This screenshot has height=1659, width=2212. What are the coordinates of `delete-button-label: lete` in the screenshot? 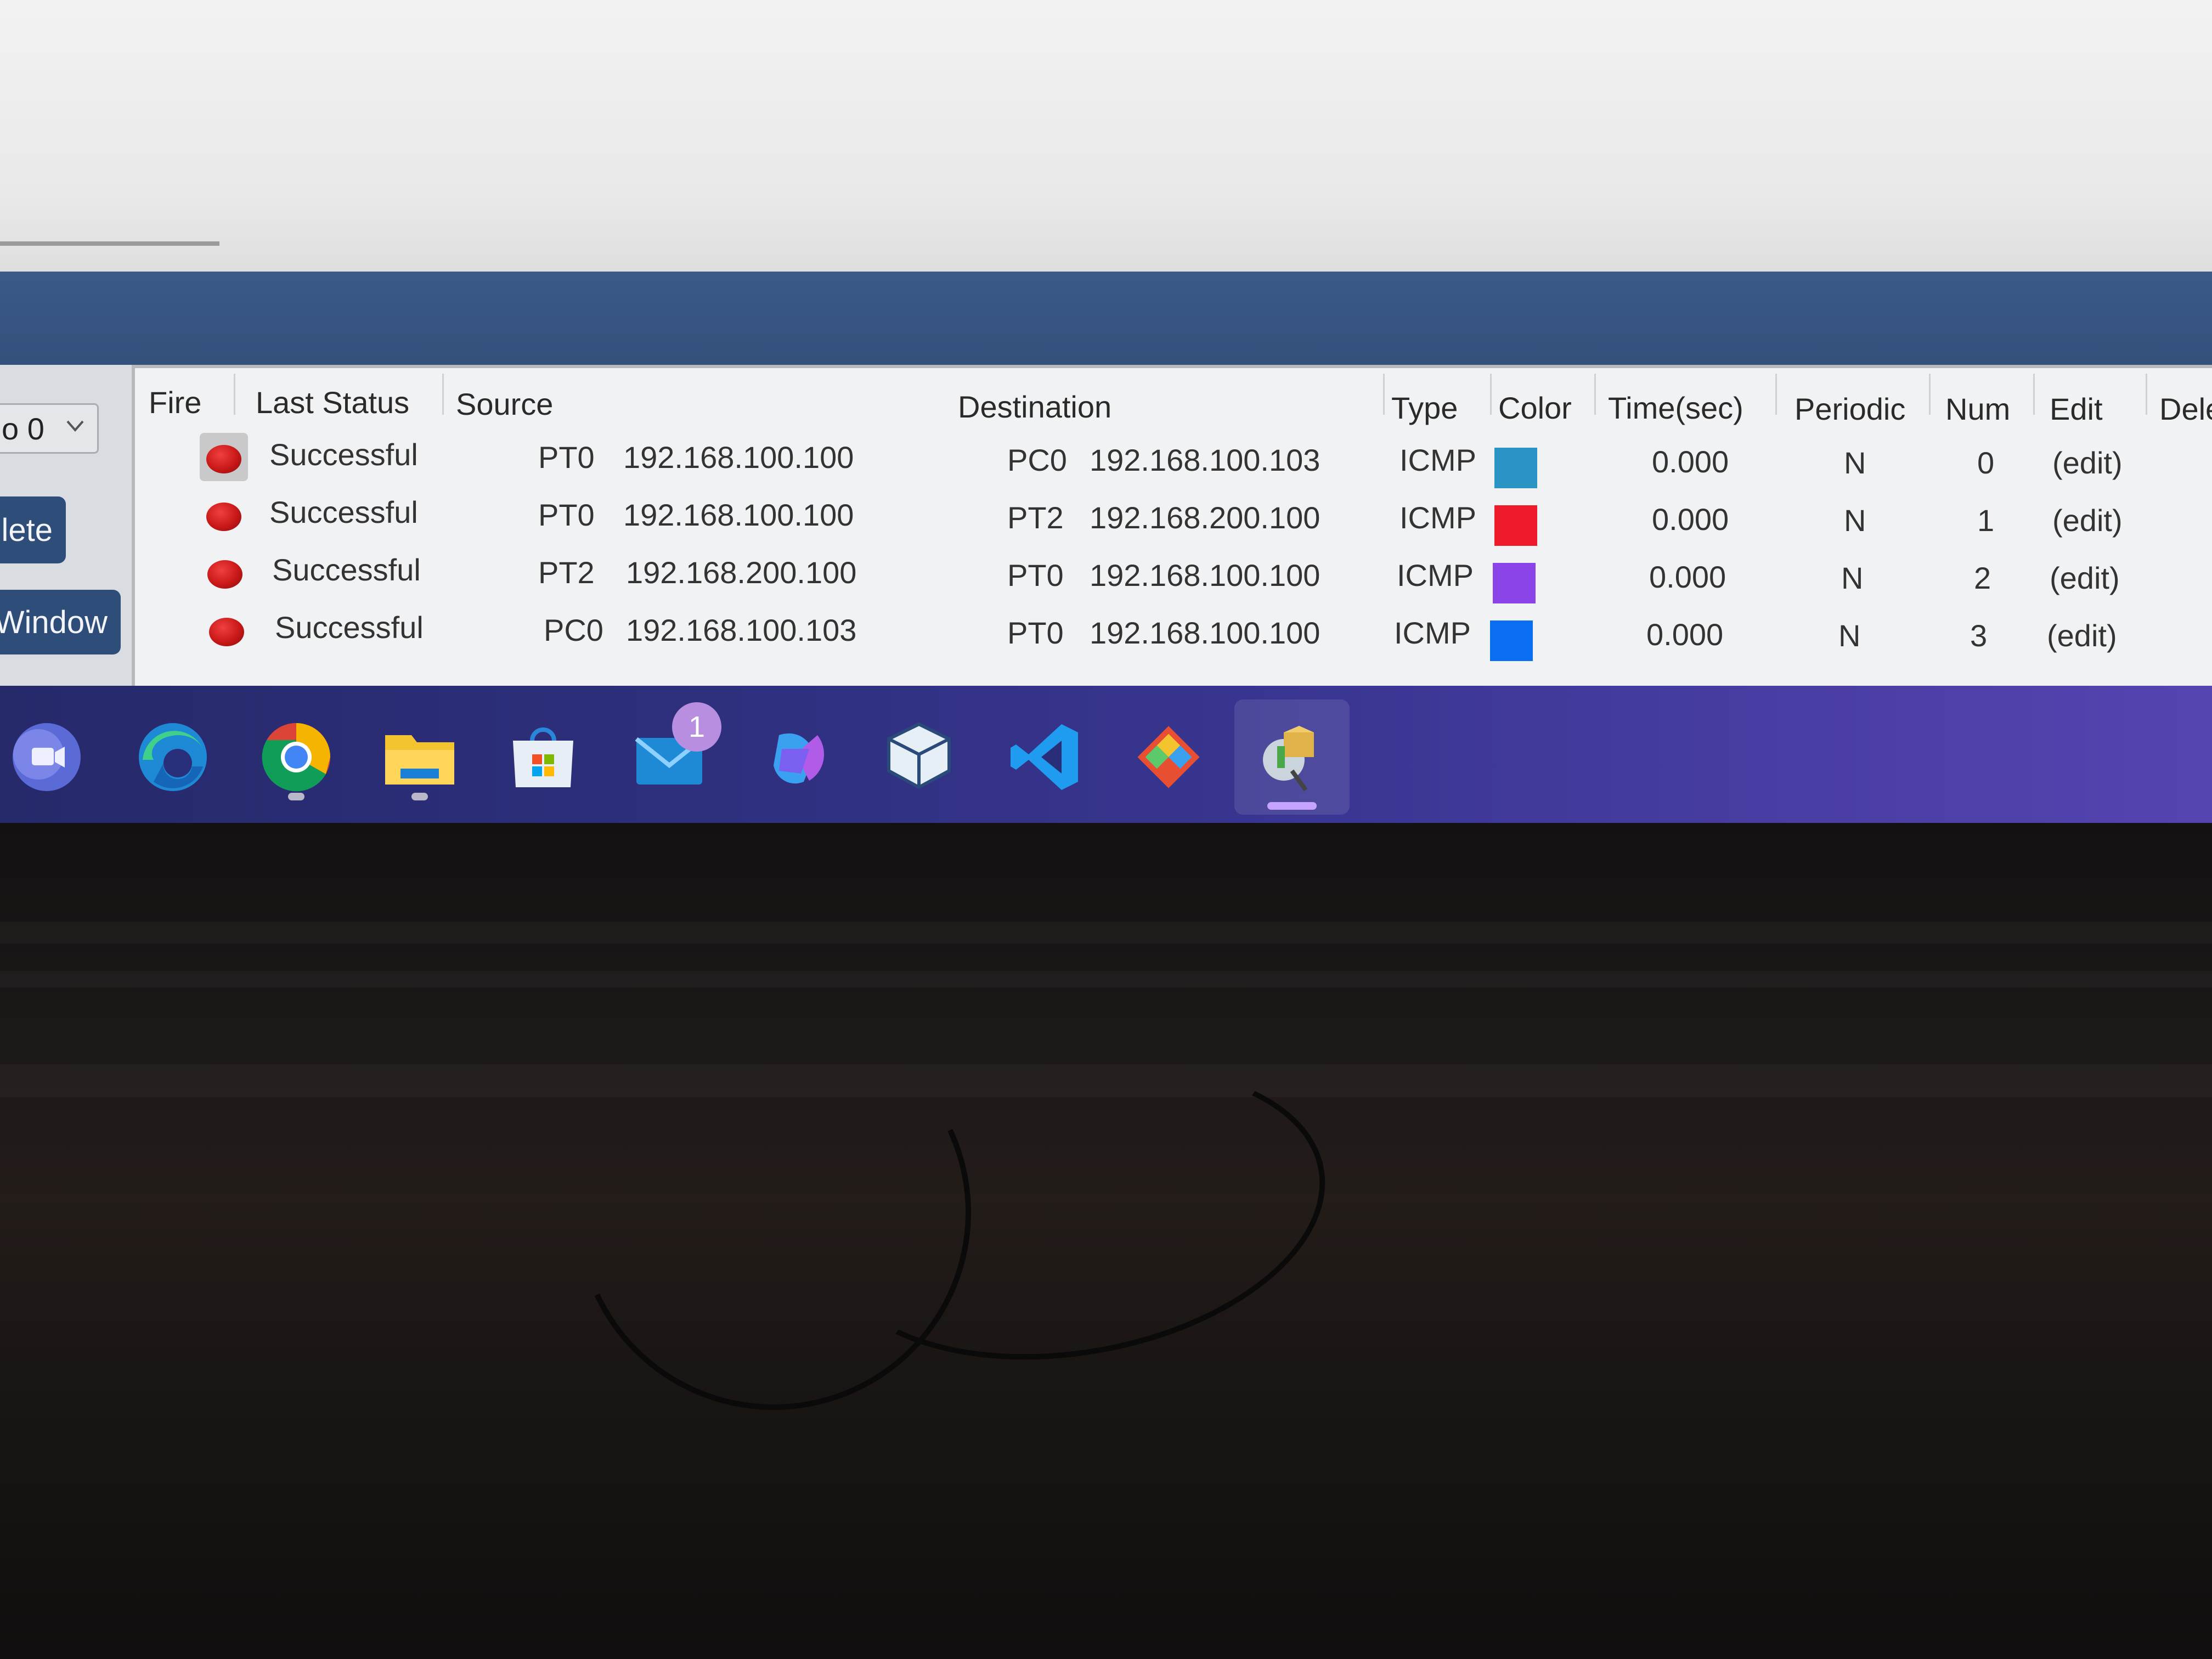 It's located at (27, 530).